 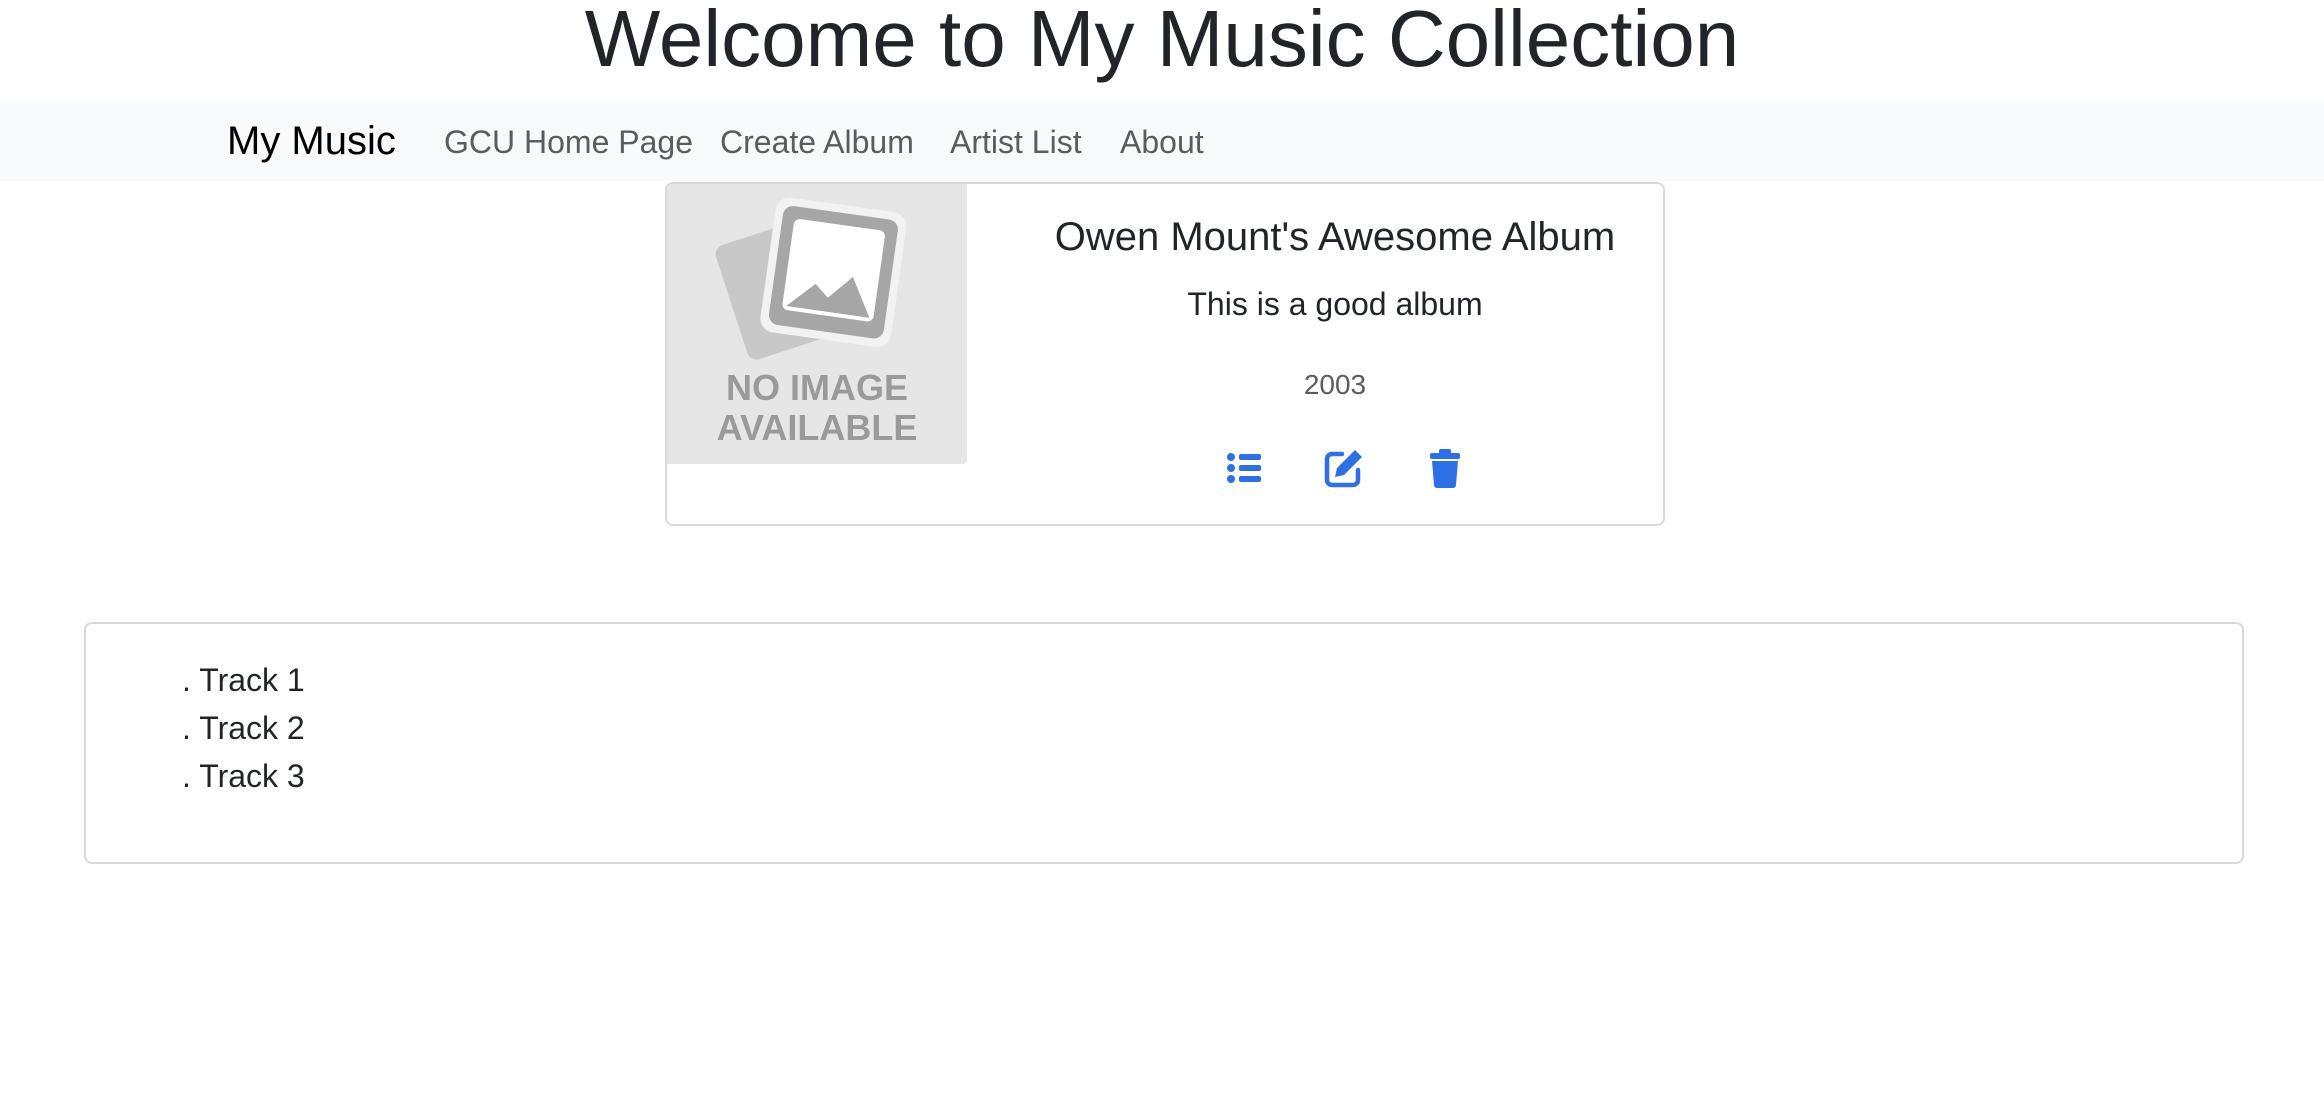 I want to click on edit-icon, so click(x=1343, y=469).